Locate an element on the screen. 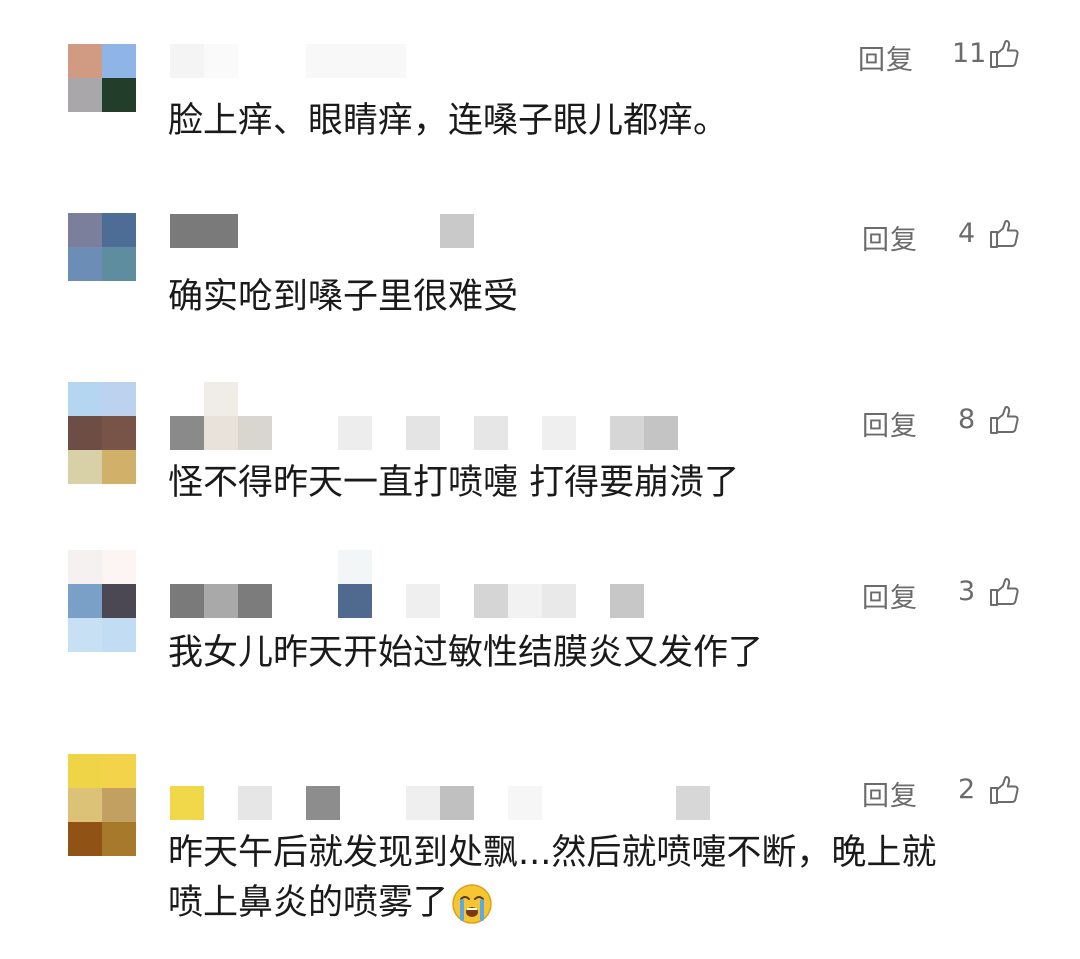 This screenshot has width=1080, height=959. comment-text: 脸上痒、眼睛痒，连嗓子眼儿都痒。 is located at coordinates (448, 121).